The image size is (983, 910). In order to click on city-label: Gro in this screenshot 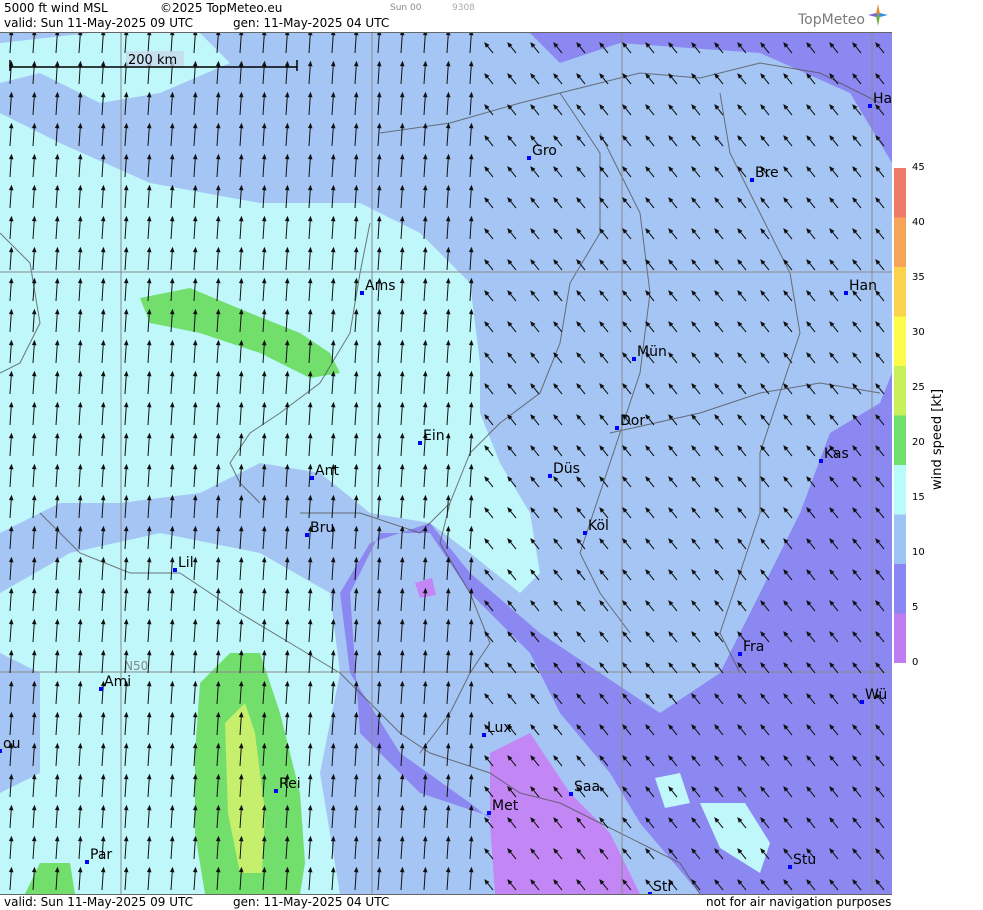, I will do `click(544, 151)`.